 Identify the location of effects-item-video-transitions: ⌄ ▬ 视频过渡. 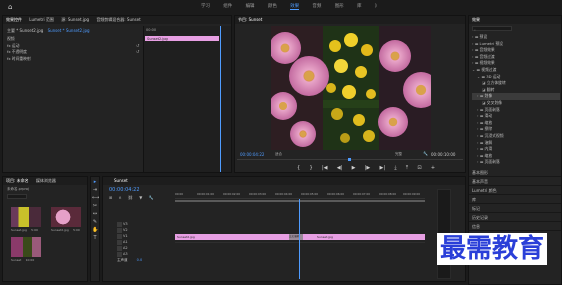
(516, 70).